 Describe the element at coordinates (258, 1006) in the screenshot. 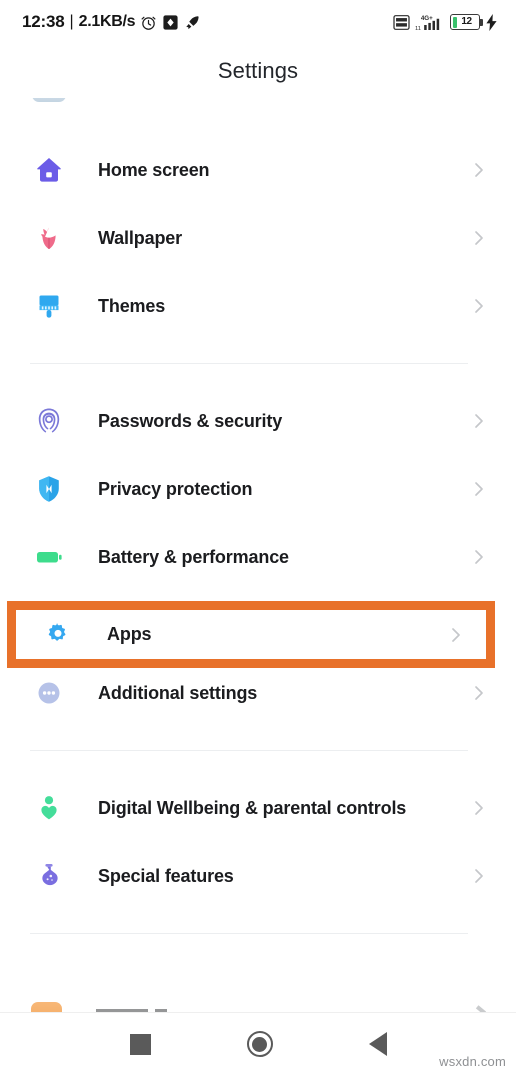

I see `cut-off-list-item-bottom` at that location.